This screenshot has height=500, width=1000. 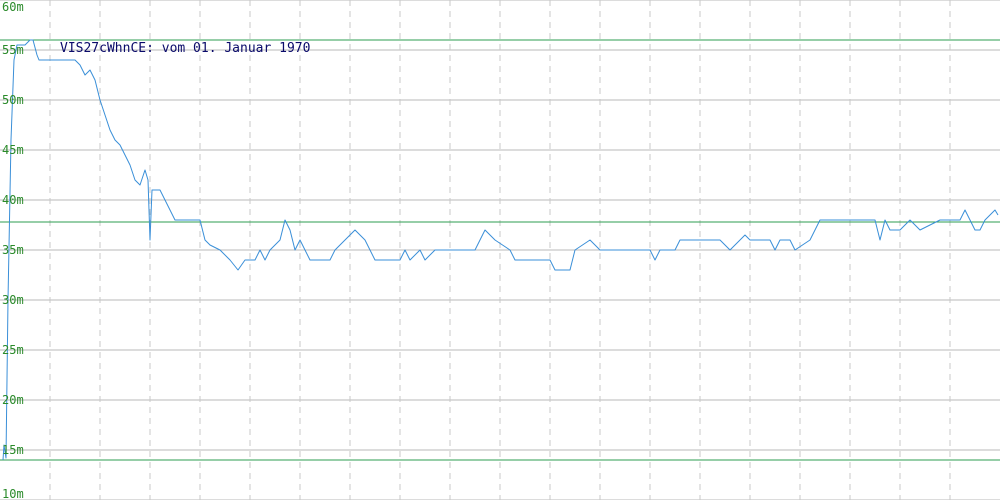 I want to click on y-tick-label-3: 25m, so click(x=13, y=350).